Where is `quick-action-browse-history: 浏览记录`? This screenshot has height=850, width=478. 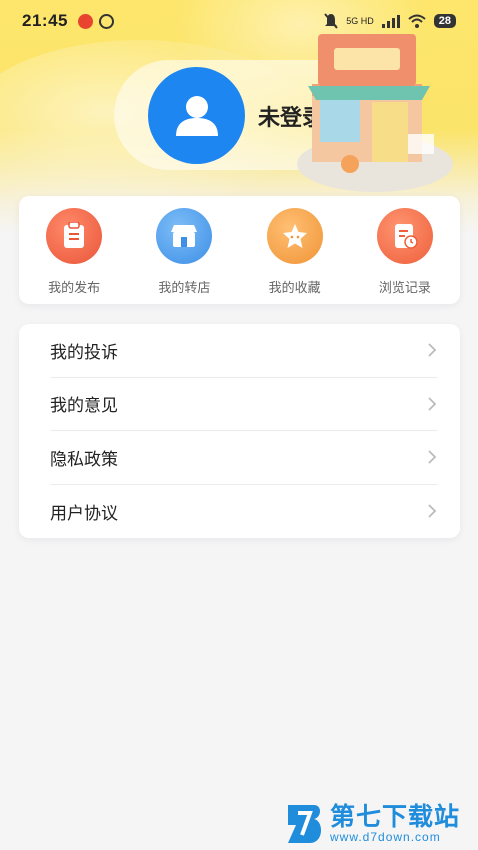 quick-action-browse-history: 浏览记录 is located at coordinates (405, 252).